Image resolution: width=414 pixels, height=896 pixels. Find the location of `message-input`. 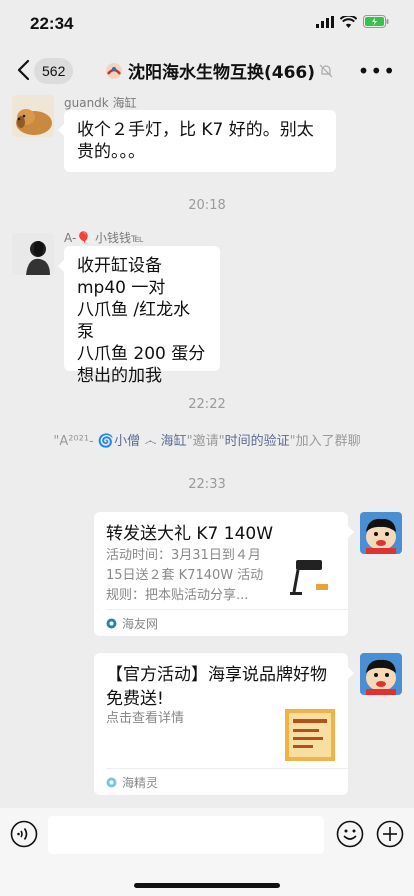

message-input is located at coordinates (186, 835).